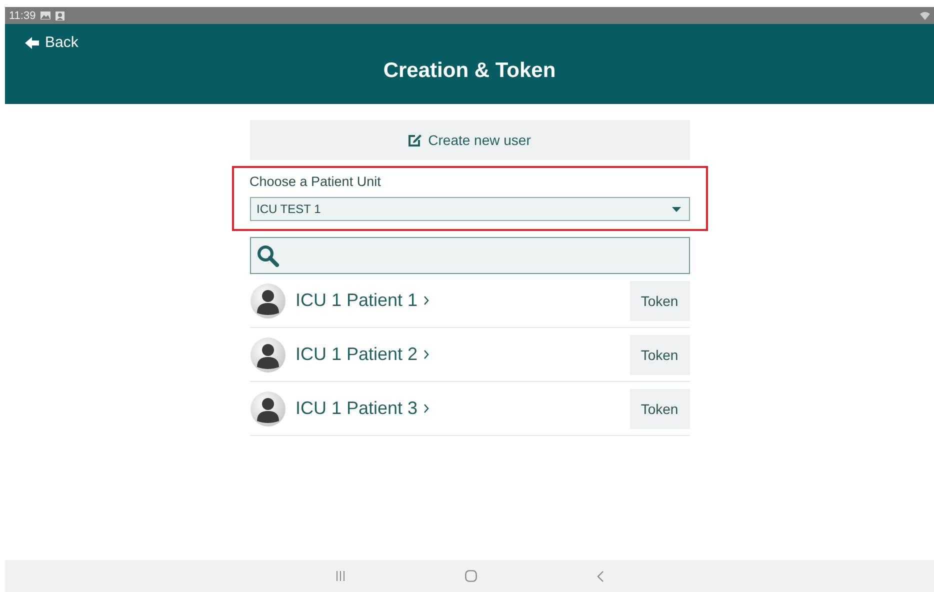 The width and height of the screenshot is (934, 592). I want to click on patient-name: ICU 1 Patient 2, so click(357, 354).